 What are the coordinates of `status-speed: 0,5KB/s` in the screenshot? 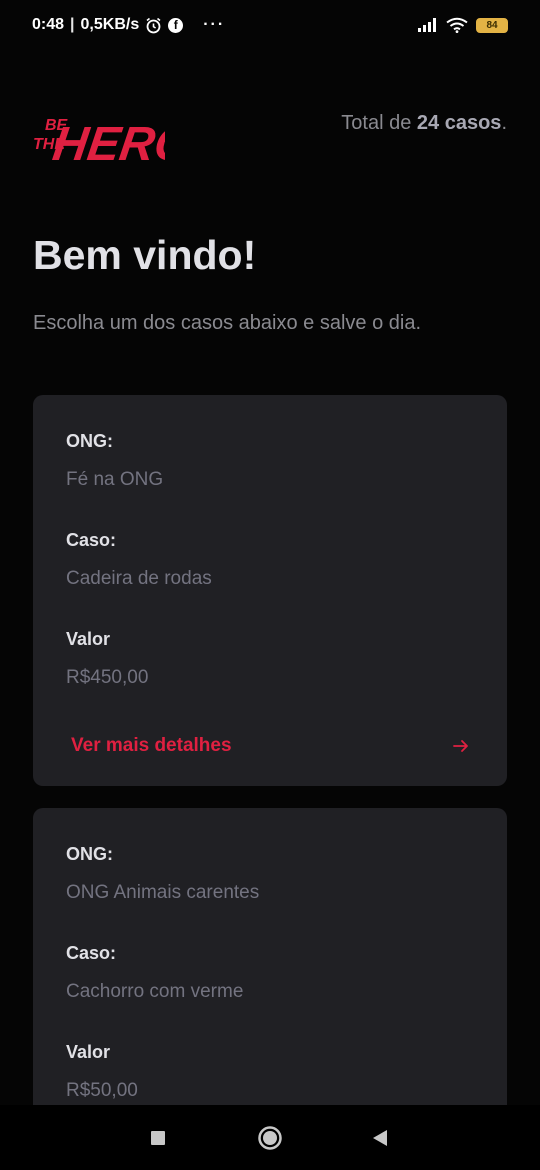 It's located at (110, 24).